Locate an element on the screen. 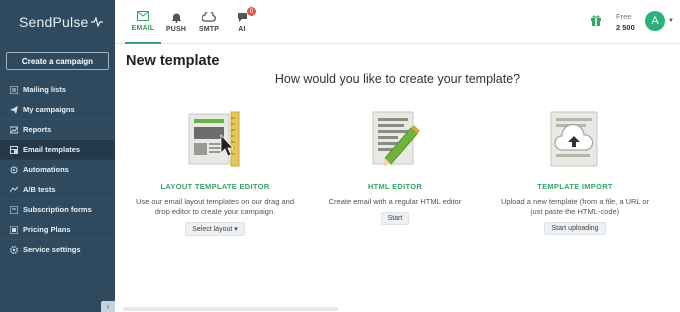 The height and width of the screenshot is (312, 680). tab-smtp: SMTP is located at coordinates (209, 22).